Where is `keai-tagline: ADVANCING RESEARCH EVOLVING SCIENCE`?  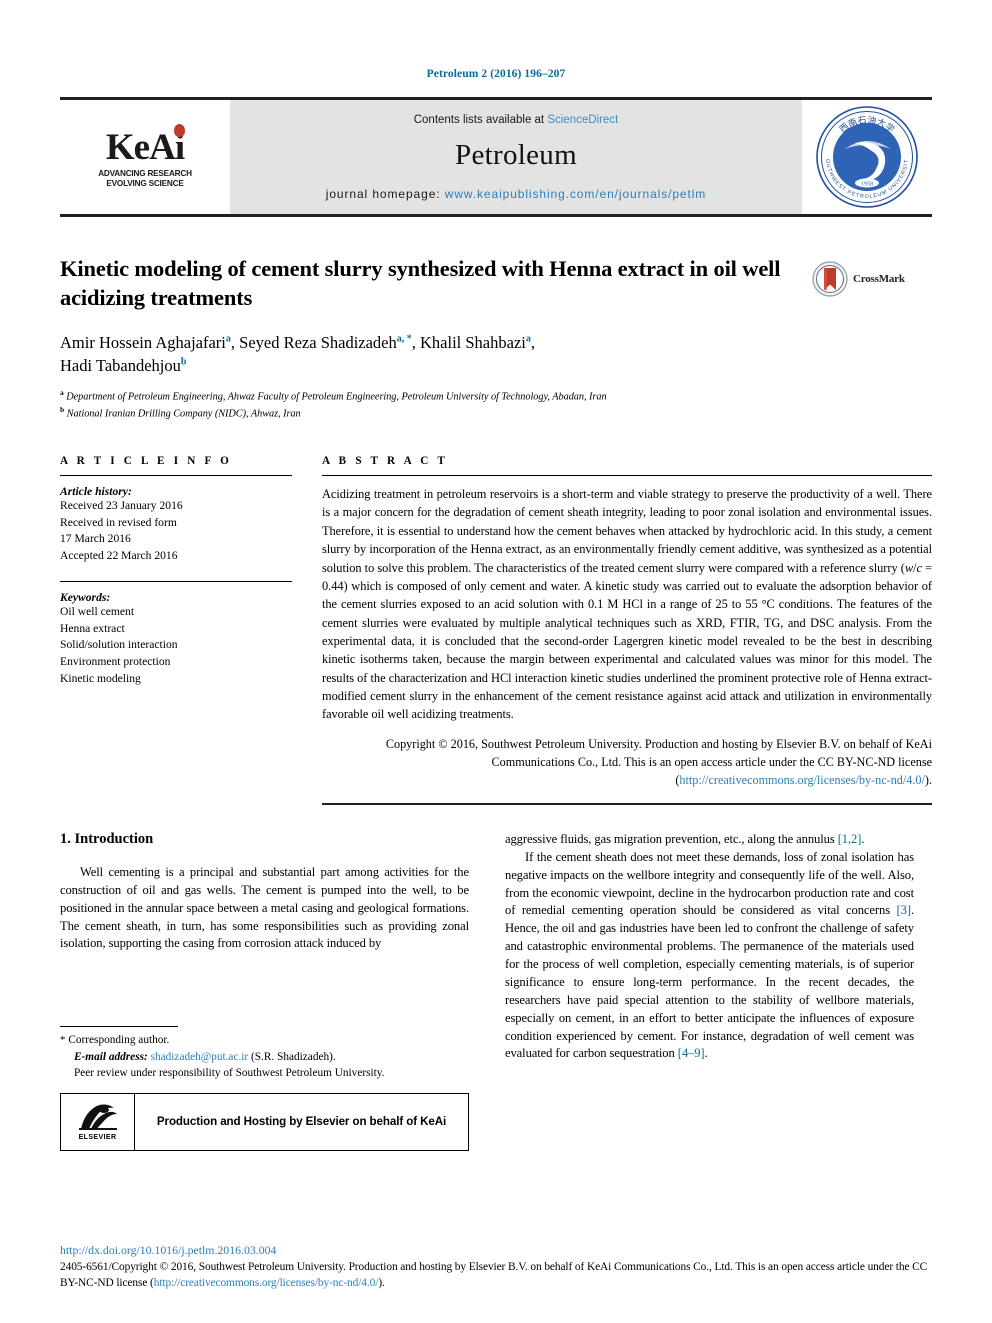
keai-tagline: ADVANCING RESEARCH EVOLVING SCIENCE is located at coordinates (145, 178).